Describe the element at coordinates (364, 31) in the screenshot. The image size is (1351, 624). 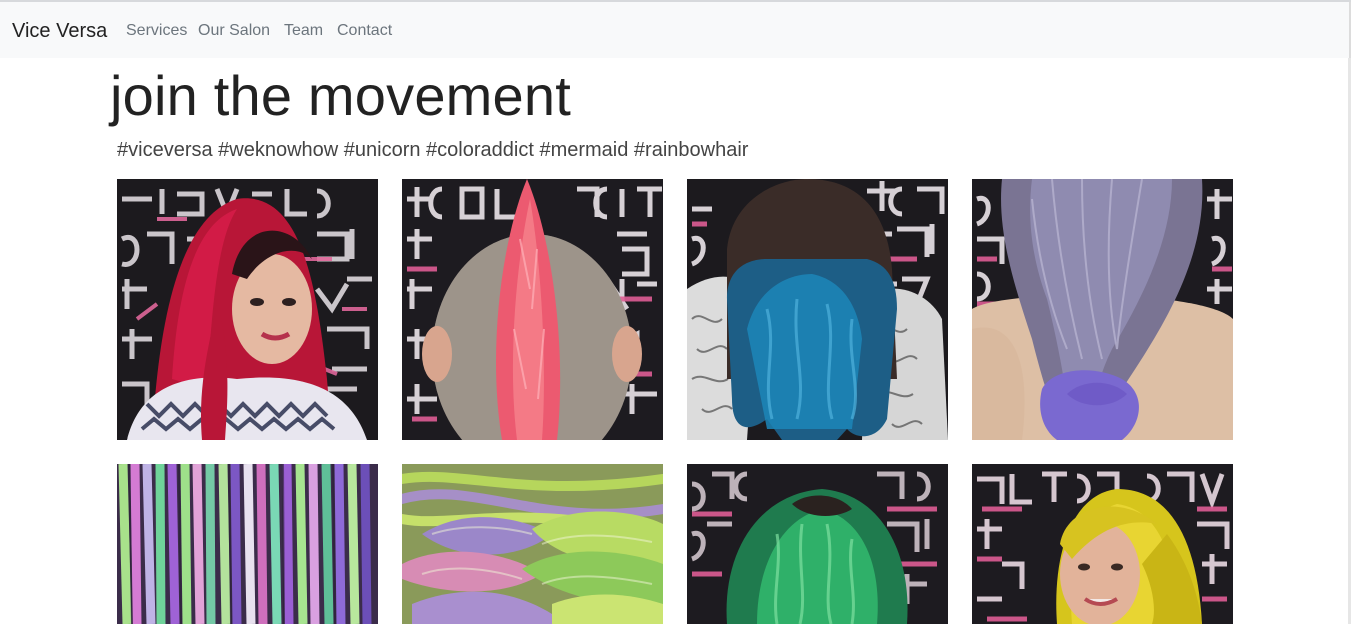
I see `nav-link-contact: Contact` at that location.